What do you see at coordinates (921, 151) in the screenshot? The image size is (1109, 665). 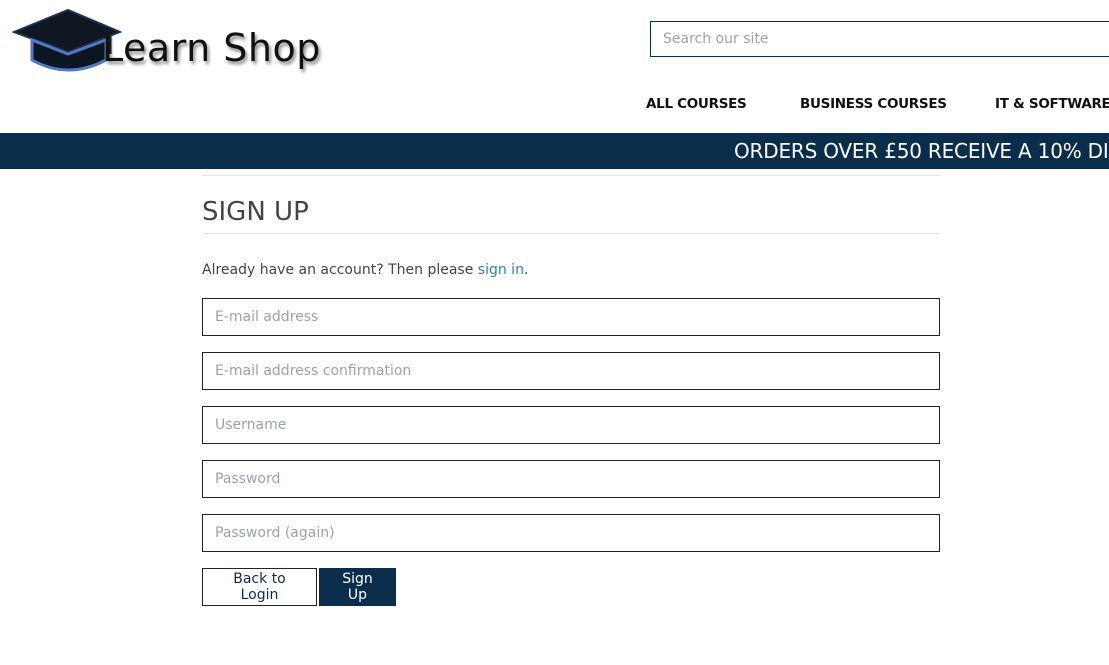 I see `promo-banner-text: ORDERS OVER £50 RECEIVE A 10% DISCOUNT` at bounding box center [921, 151].